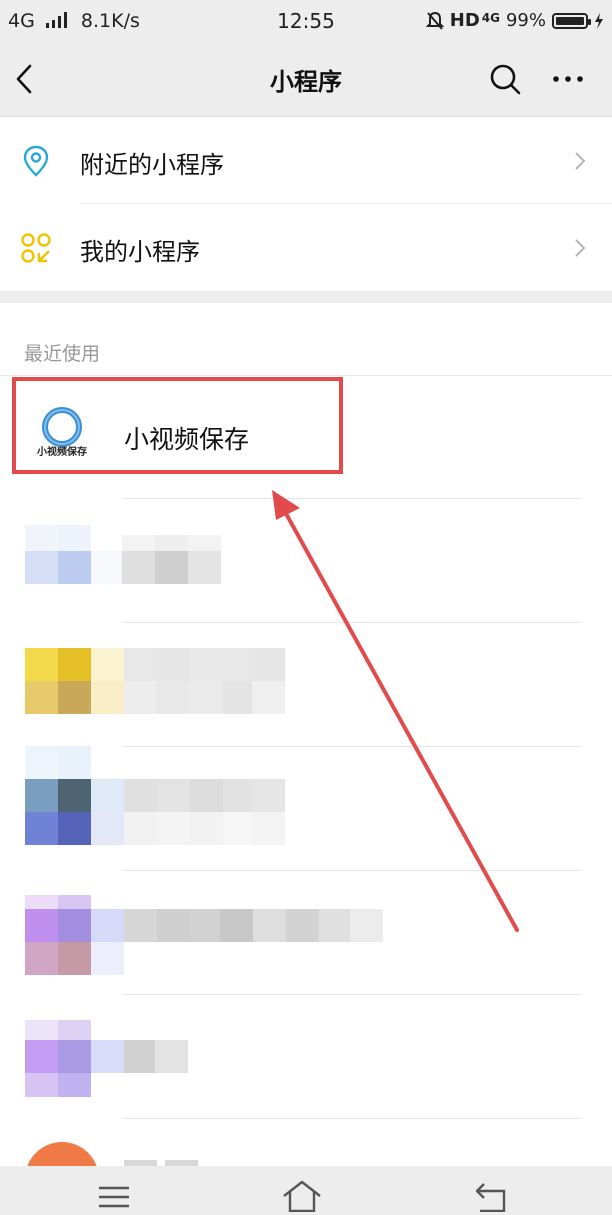  I want to click on charging-icon, so click(599, 20).